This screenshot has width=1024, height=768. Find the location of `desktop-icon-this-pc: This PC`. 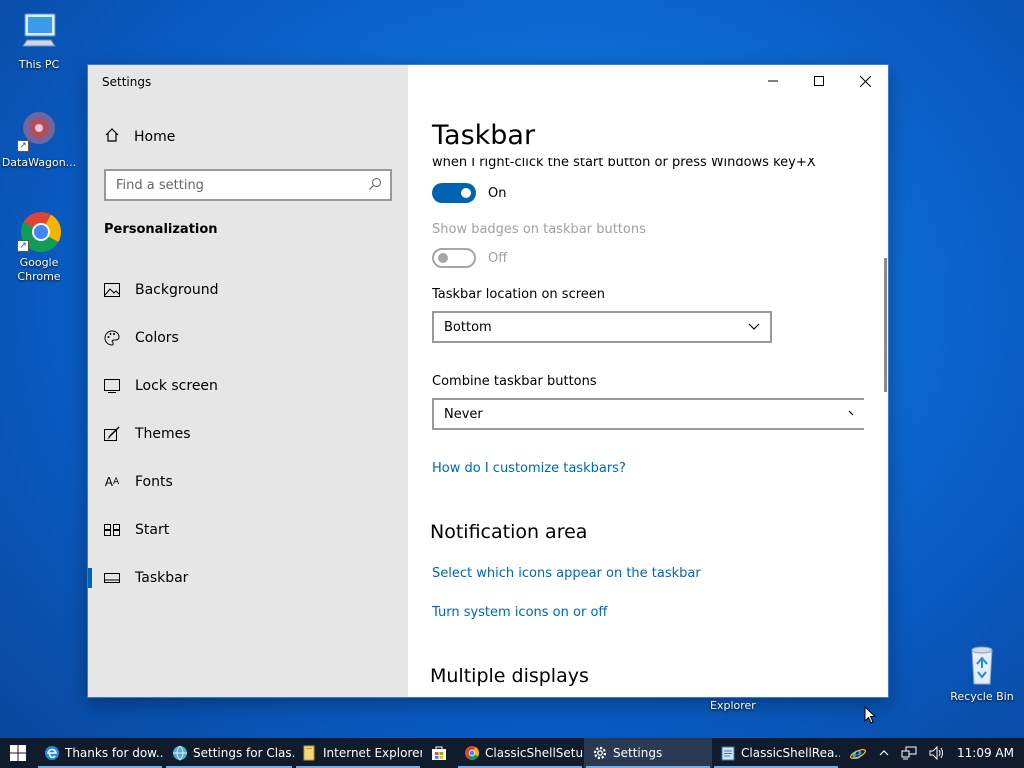

desktop-icon-this-pc: This PC is located at coordinates (39, 41).